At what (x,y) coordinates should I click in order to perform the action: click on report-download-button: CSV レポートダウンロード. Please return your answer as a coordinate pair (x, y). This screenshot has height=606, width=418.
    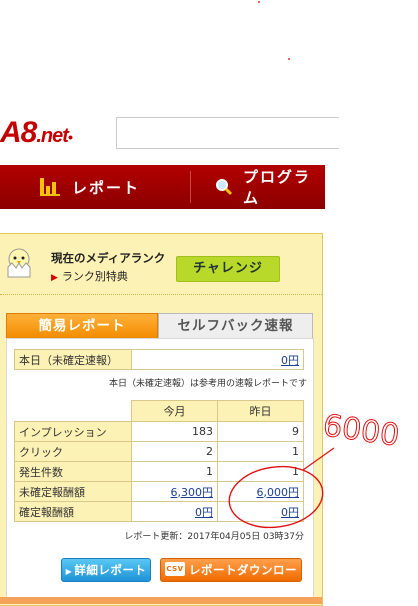
    Looking at the image, I should click on (231, 578).